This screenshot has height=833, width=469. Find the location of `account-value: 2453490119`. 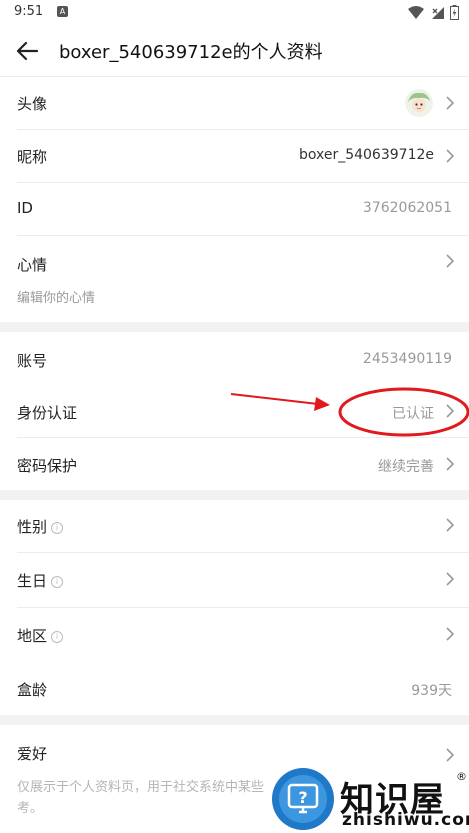

account-value: 2453490119 is located at coordinates (407, 359).